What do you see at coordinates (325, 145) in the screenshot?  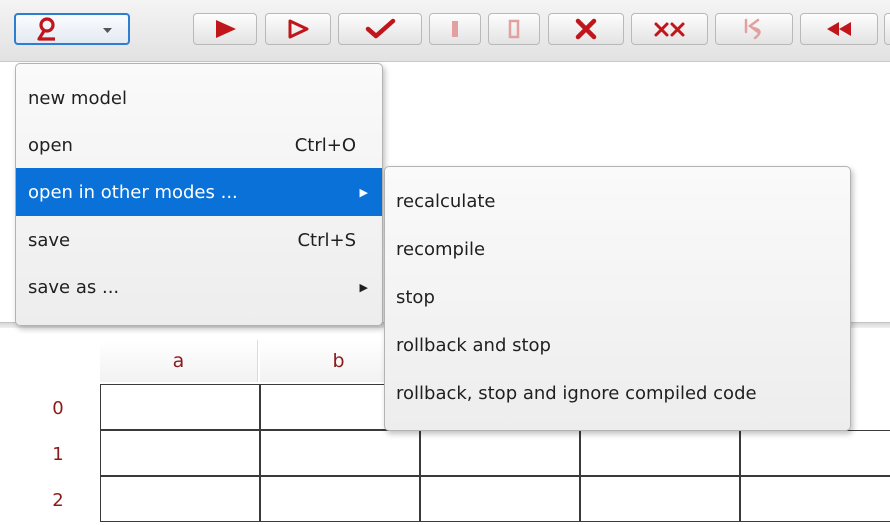 I see `menu-shortcut: Ctrl+O` at bounding box center [325, 145].